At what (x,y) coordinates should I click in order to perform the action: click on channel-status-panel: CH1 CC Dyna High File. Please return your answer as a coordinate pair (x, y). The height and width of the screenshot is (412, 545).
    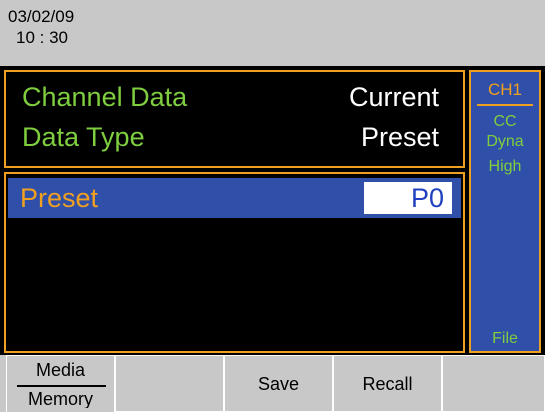
    Looking at the image, I should click on (505, 211).